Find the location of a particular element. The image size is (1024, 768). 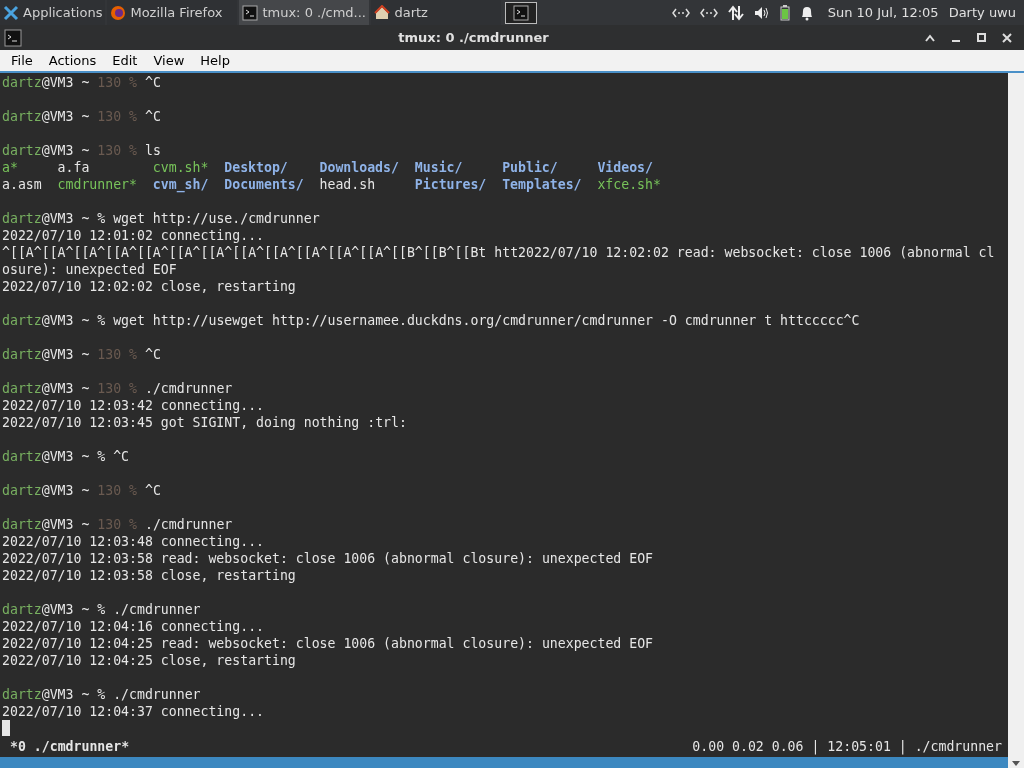

directory-name: Templates/ is located at coordinates (542, 184).